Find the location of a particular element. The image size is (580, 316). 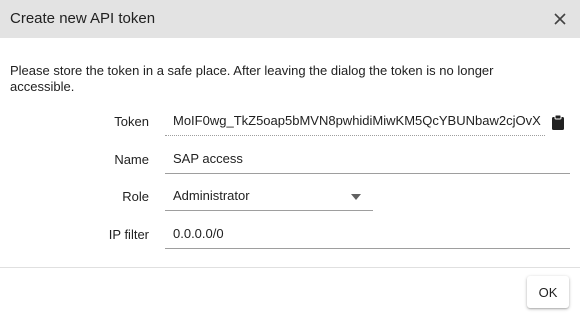

ip-filter-input is located at coordinates (368, 233).